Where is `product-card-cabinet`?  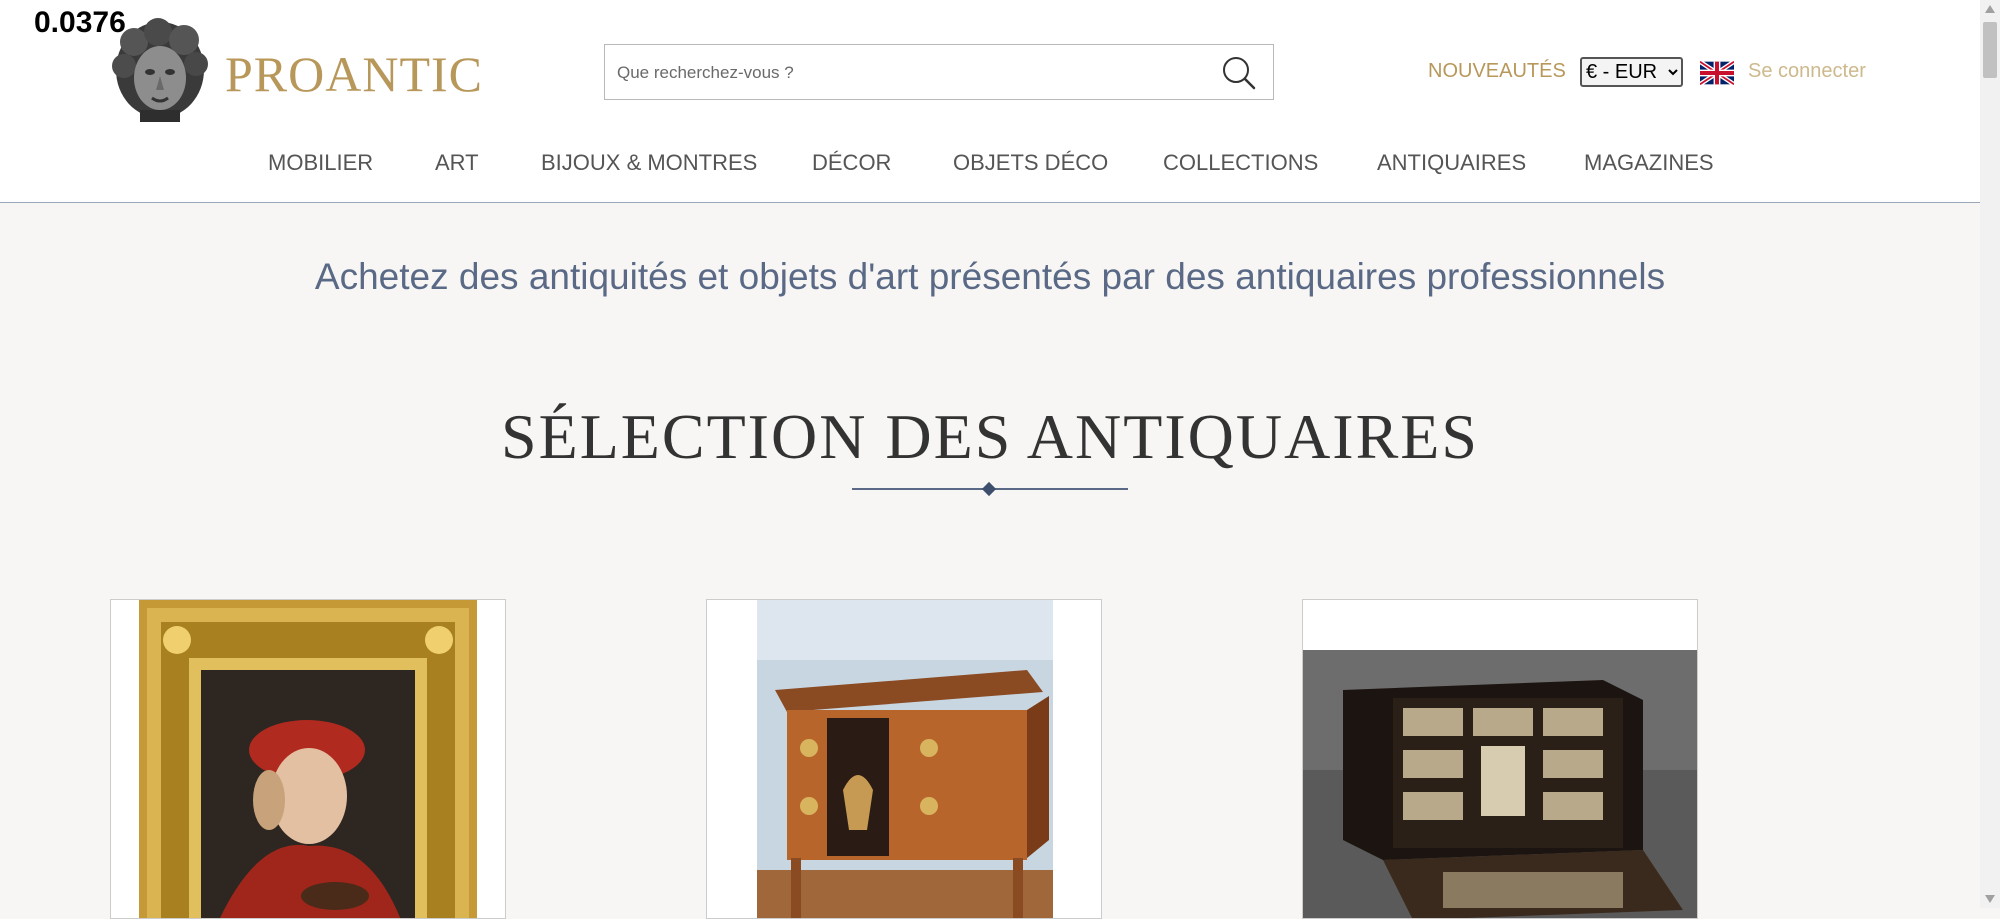 product-card-cabinet is located at coordinates (1500, 759).